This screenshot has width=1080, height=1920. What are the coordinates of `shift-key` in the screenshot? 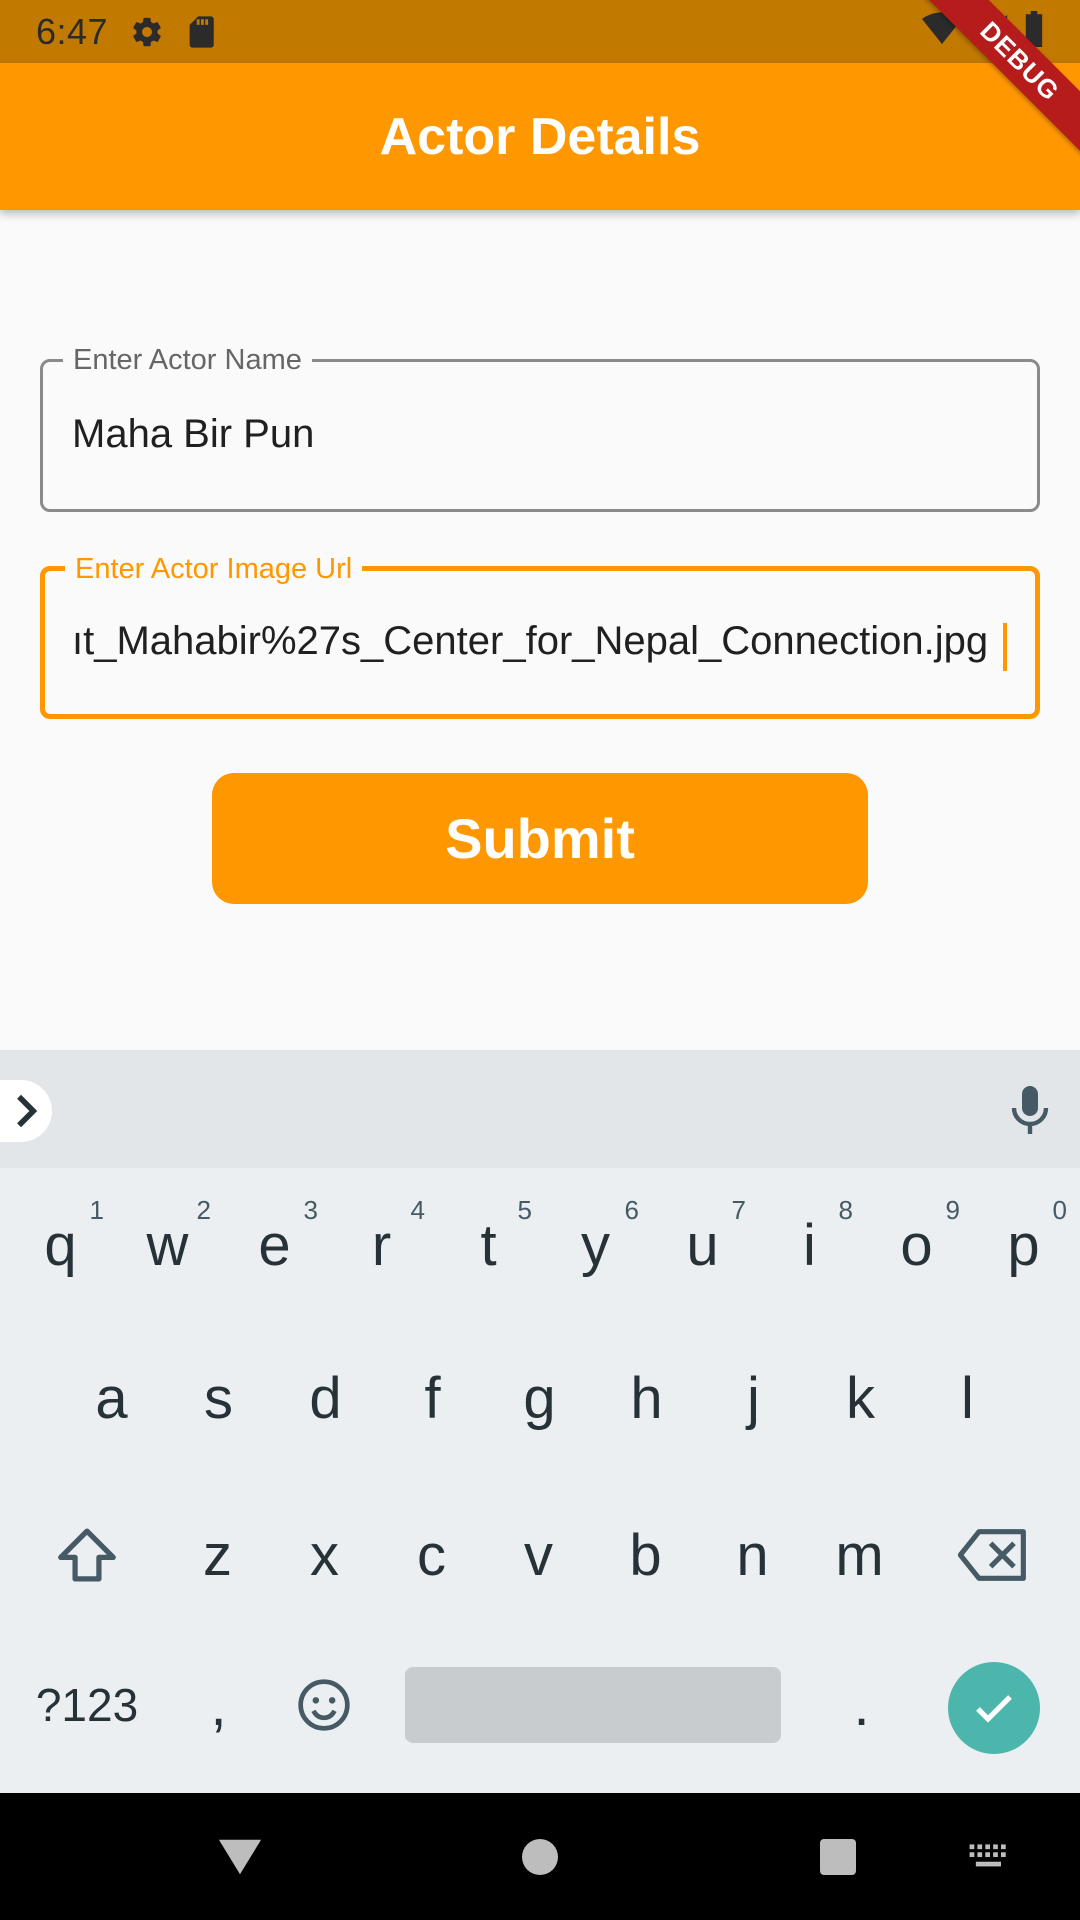 It's located at (87, 1555).